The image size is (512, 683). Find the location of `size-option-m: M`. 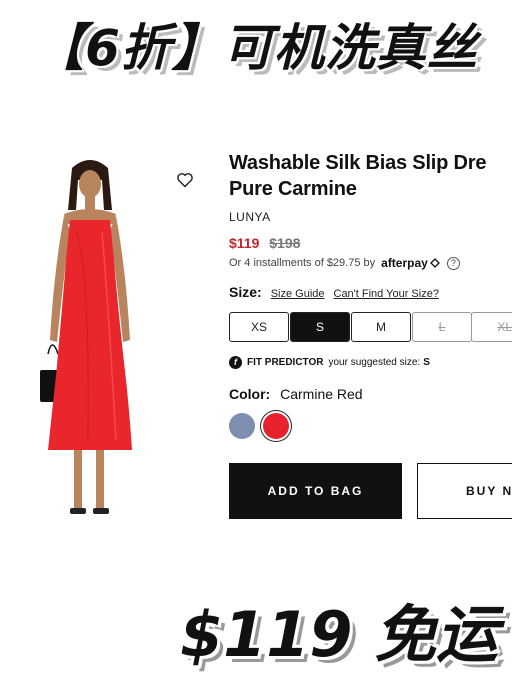

size-option-m: M is located at coordinates (381, 327).